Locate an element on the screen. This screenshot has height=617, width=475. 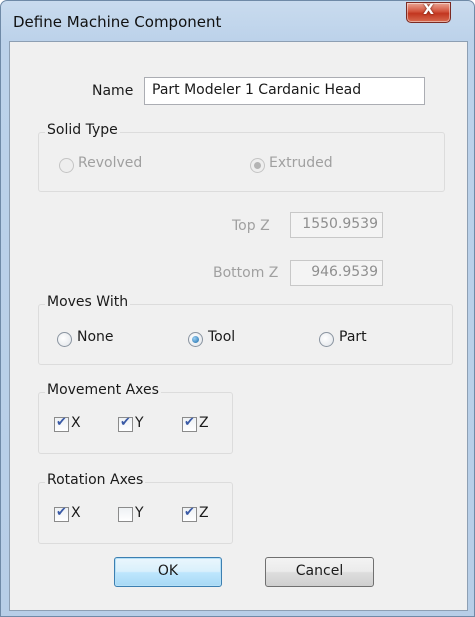
ok-button: OK is located at coordinates (168, 572).